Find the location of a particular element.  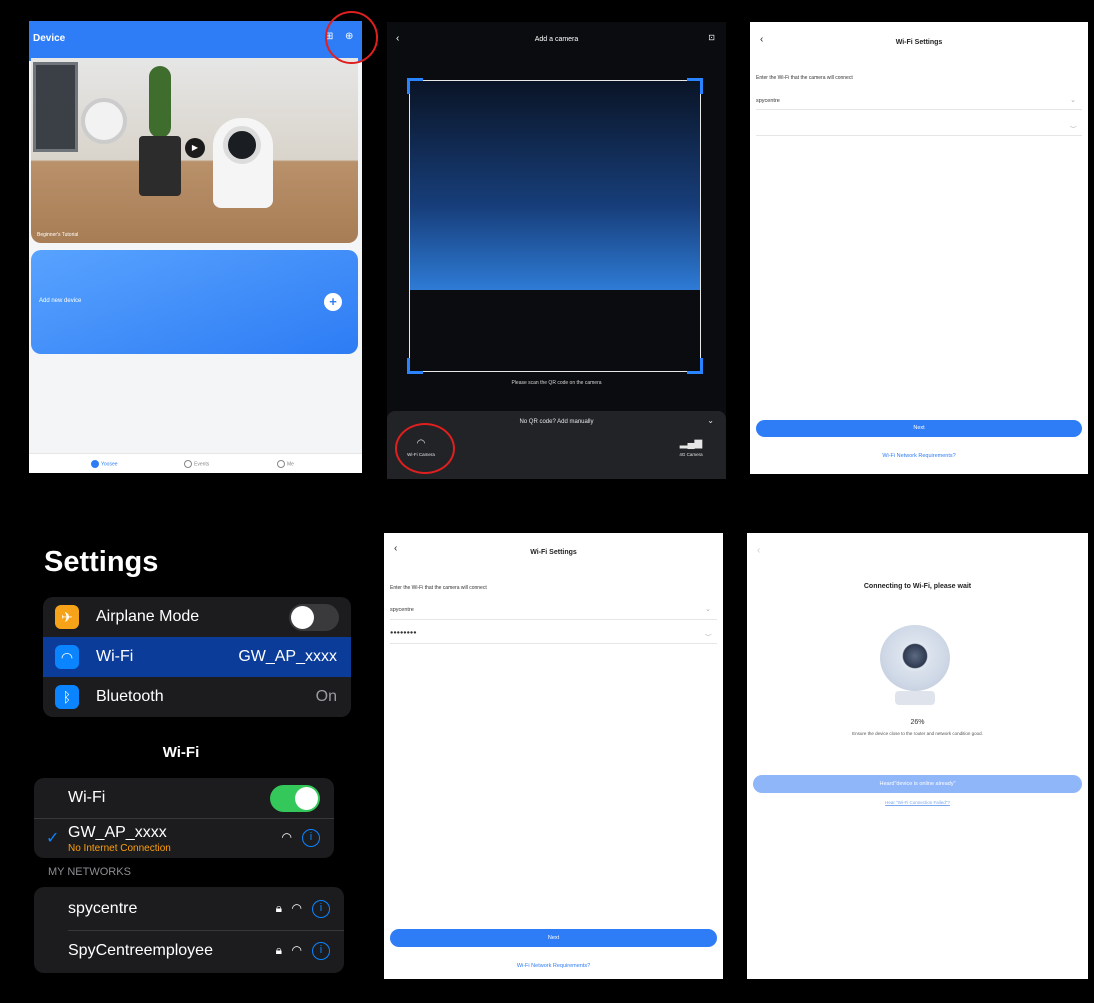

bluetooth-row: ᛒ Bluetooth On is located at coordinates (197, 697).